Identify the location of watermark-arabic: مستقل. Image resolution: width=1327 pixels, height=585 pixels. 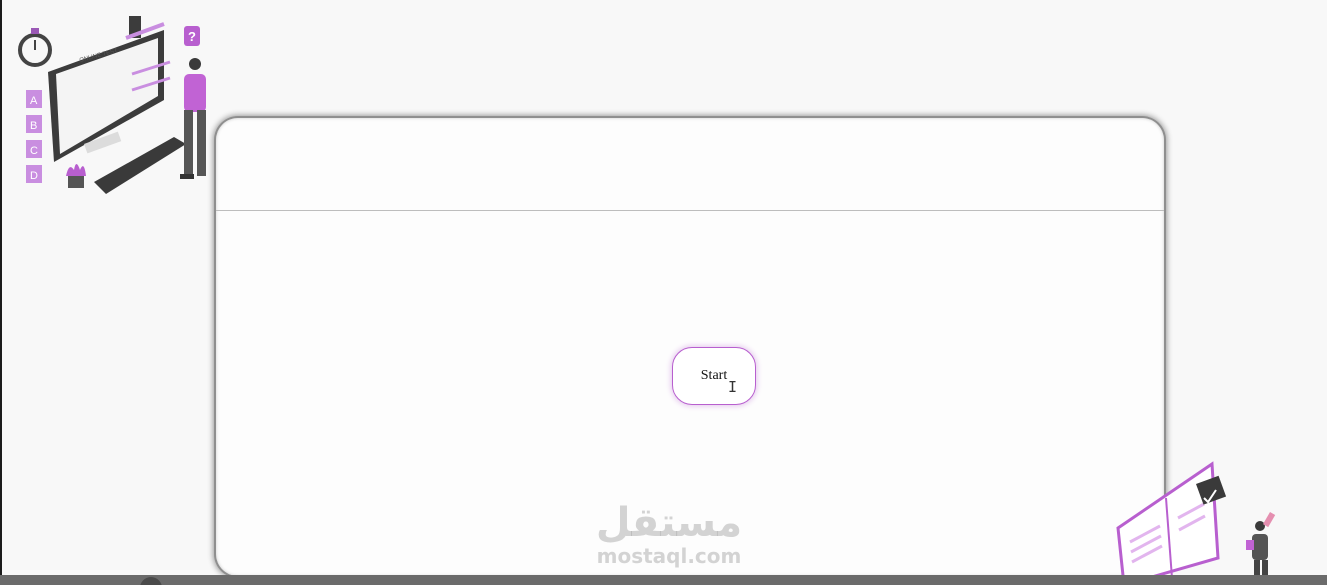
(669, 523).